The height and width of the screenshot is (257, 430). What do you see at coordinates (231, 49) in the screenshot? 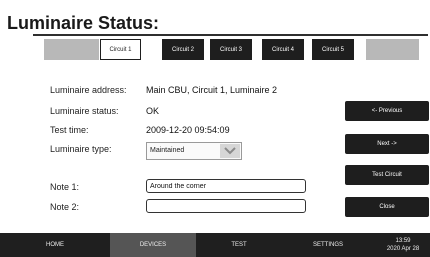
I see `tab-circuit-3: Circuit 3` at bounding box center [231, 49].